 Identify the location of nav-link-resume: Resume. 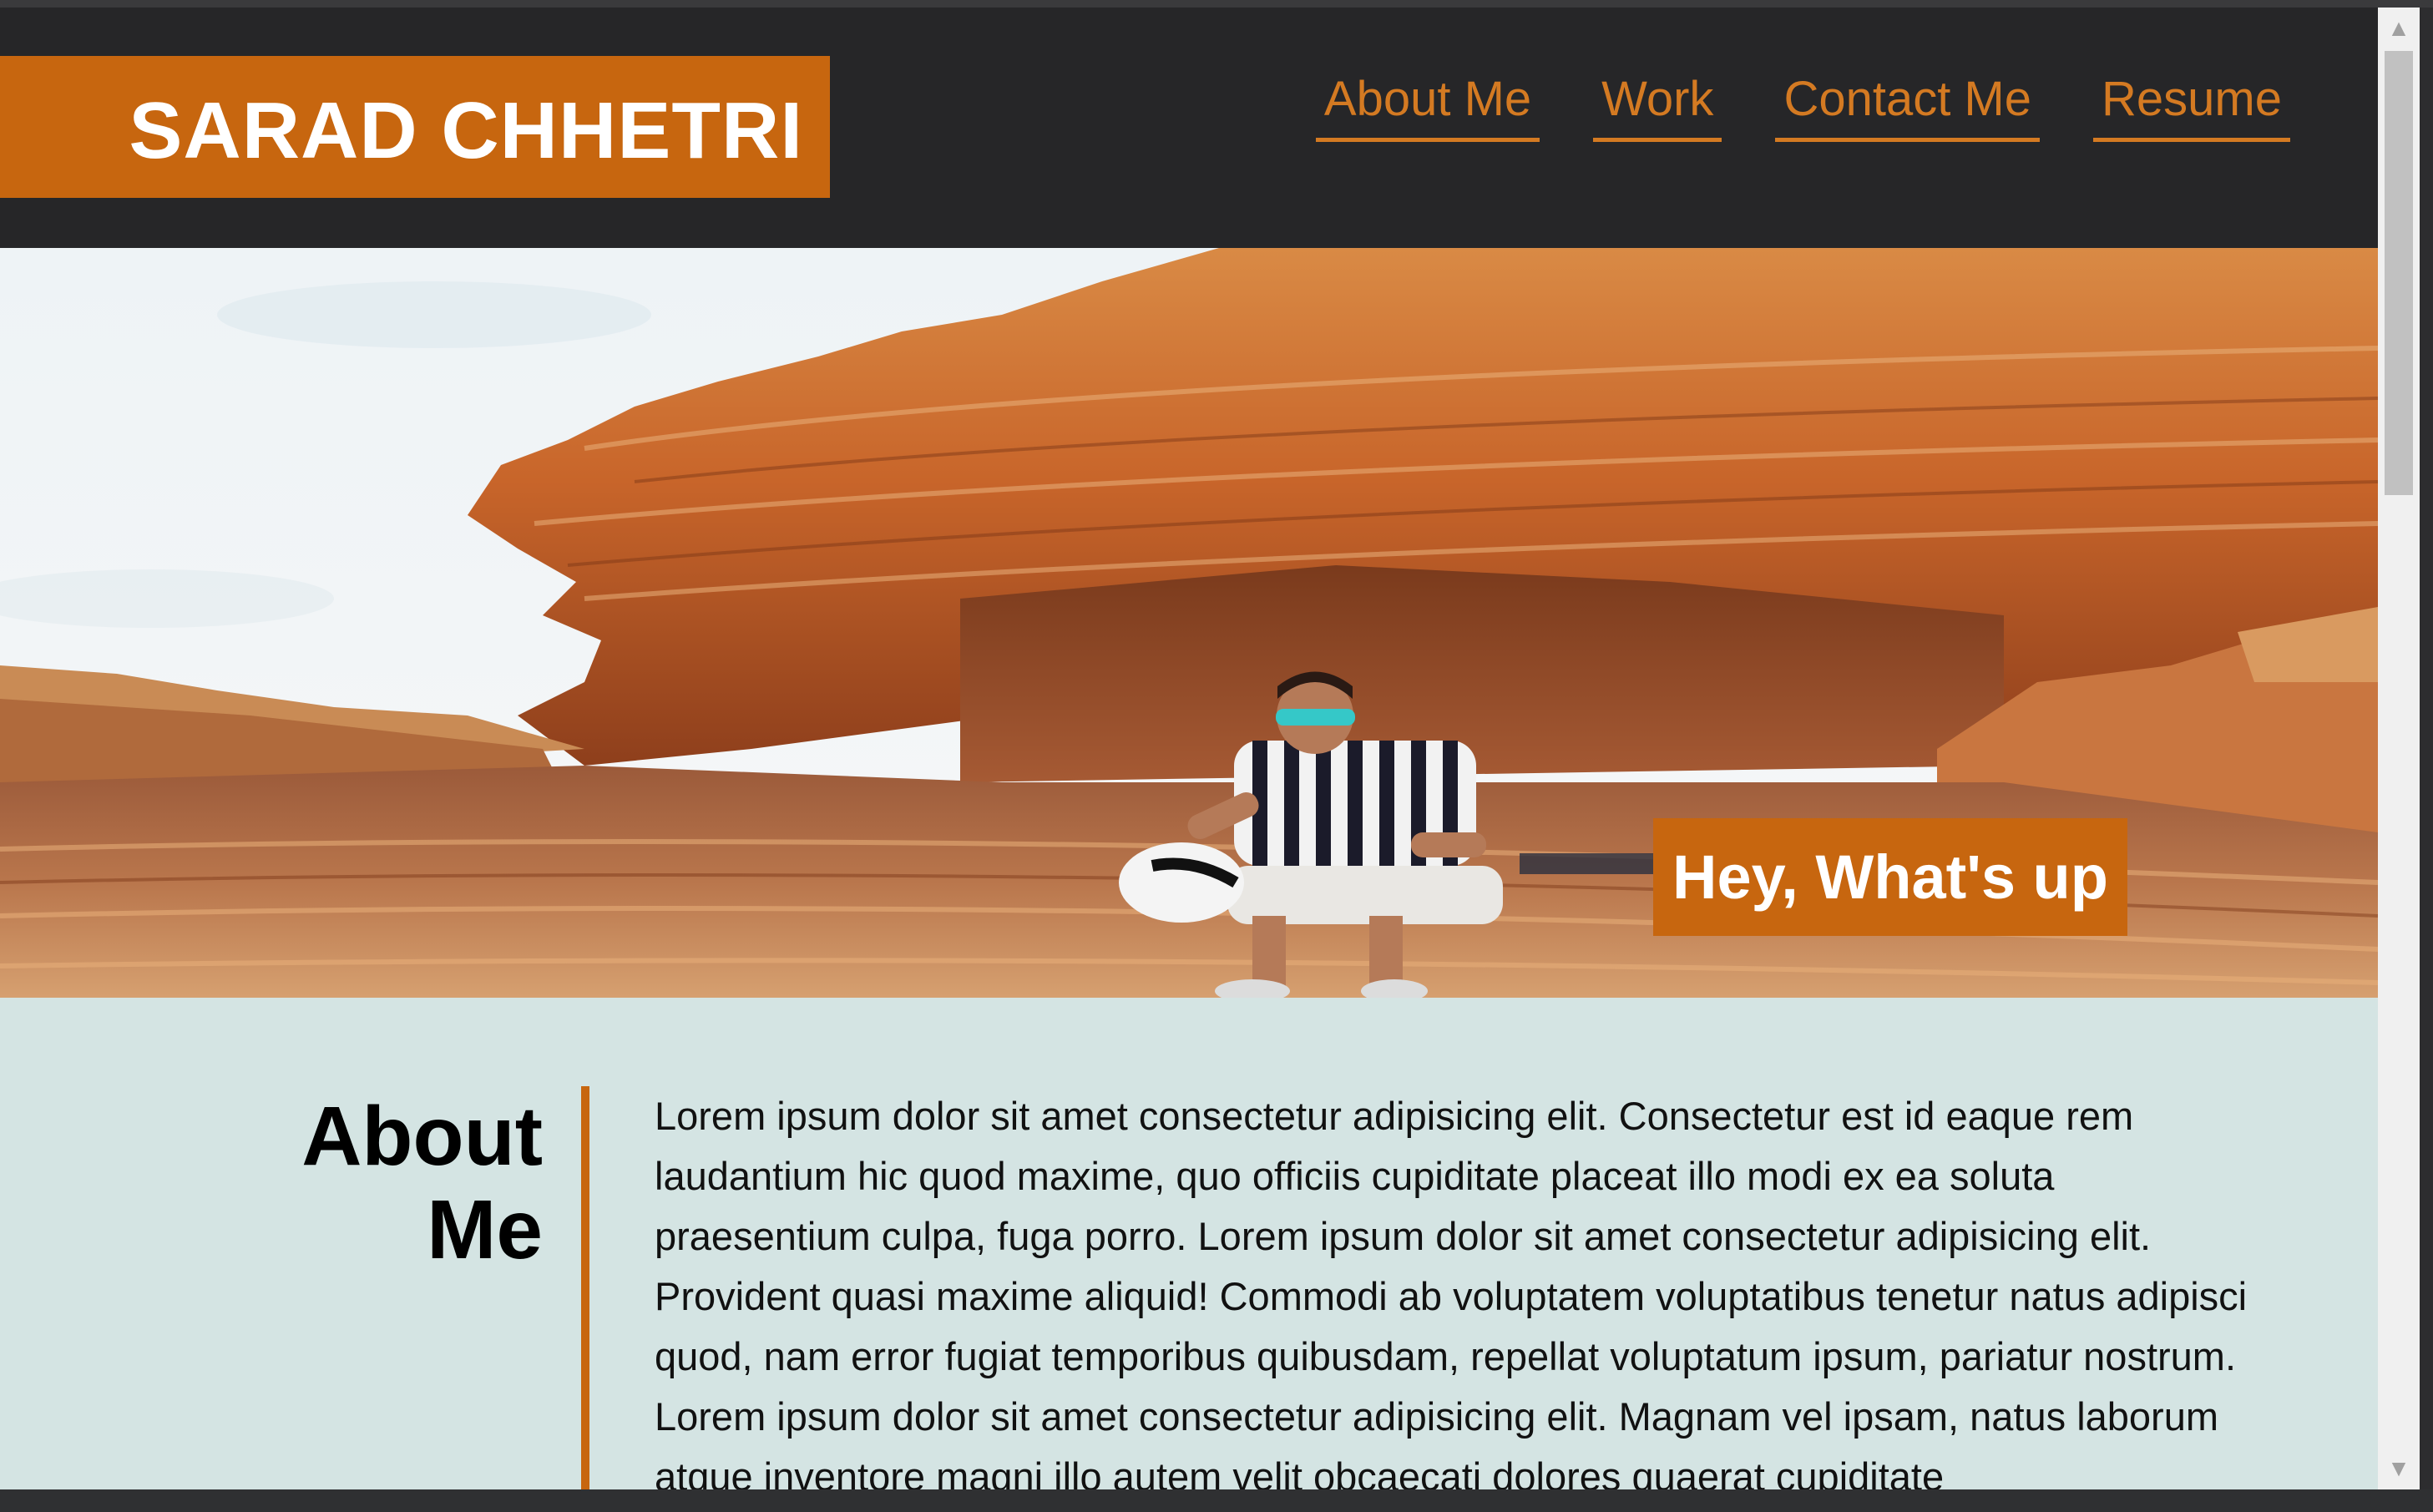
(2191, 104).